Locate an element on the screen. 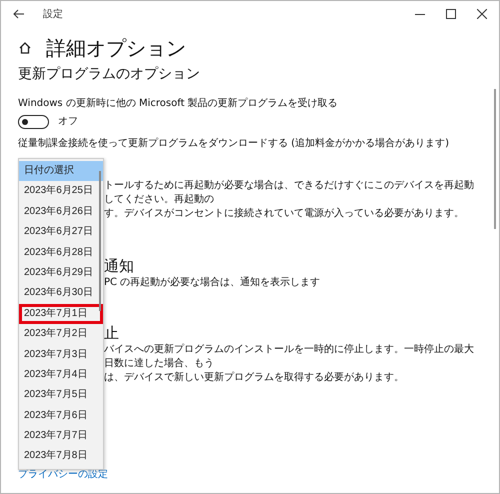 Image resolution: width=500 pixels, height=494 pixels. description-text: バイスへの更新プログラムのインストールを一時的に停止します。一時停止の最大日数に達した場合、もう is located at coordinates (289, 357).